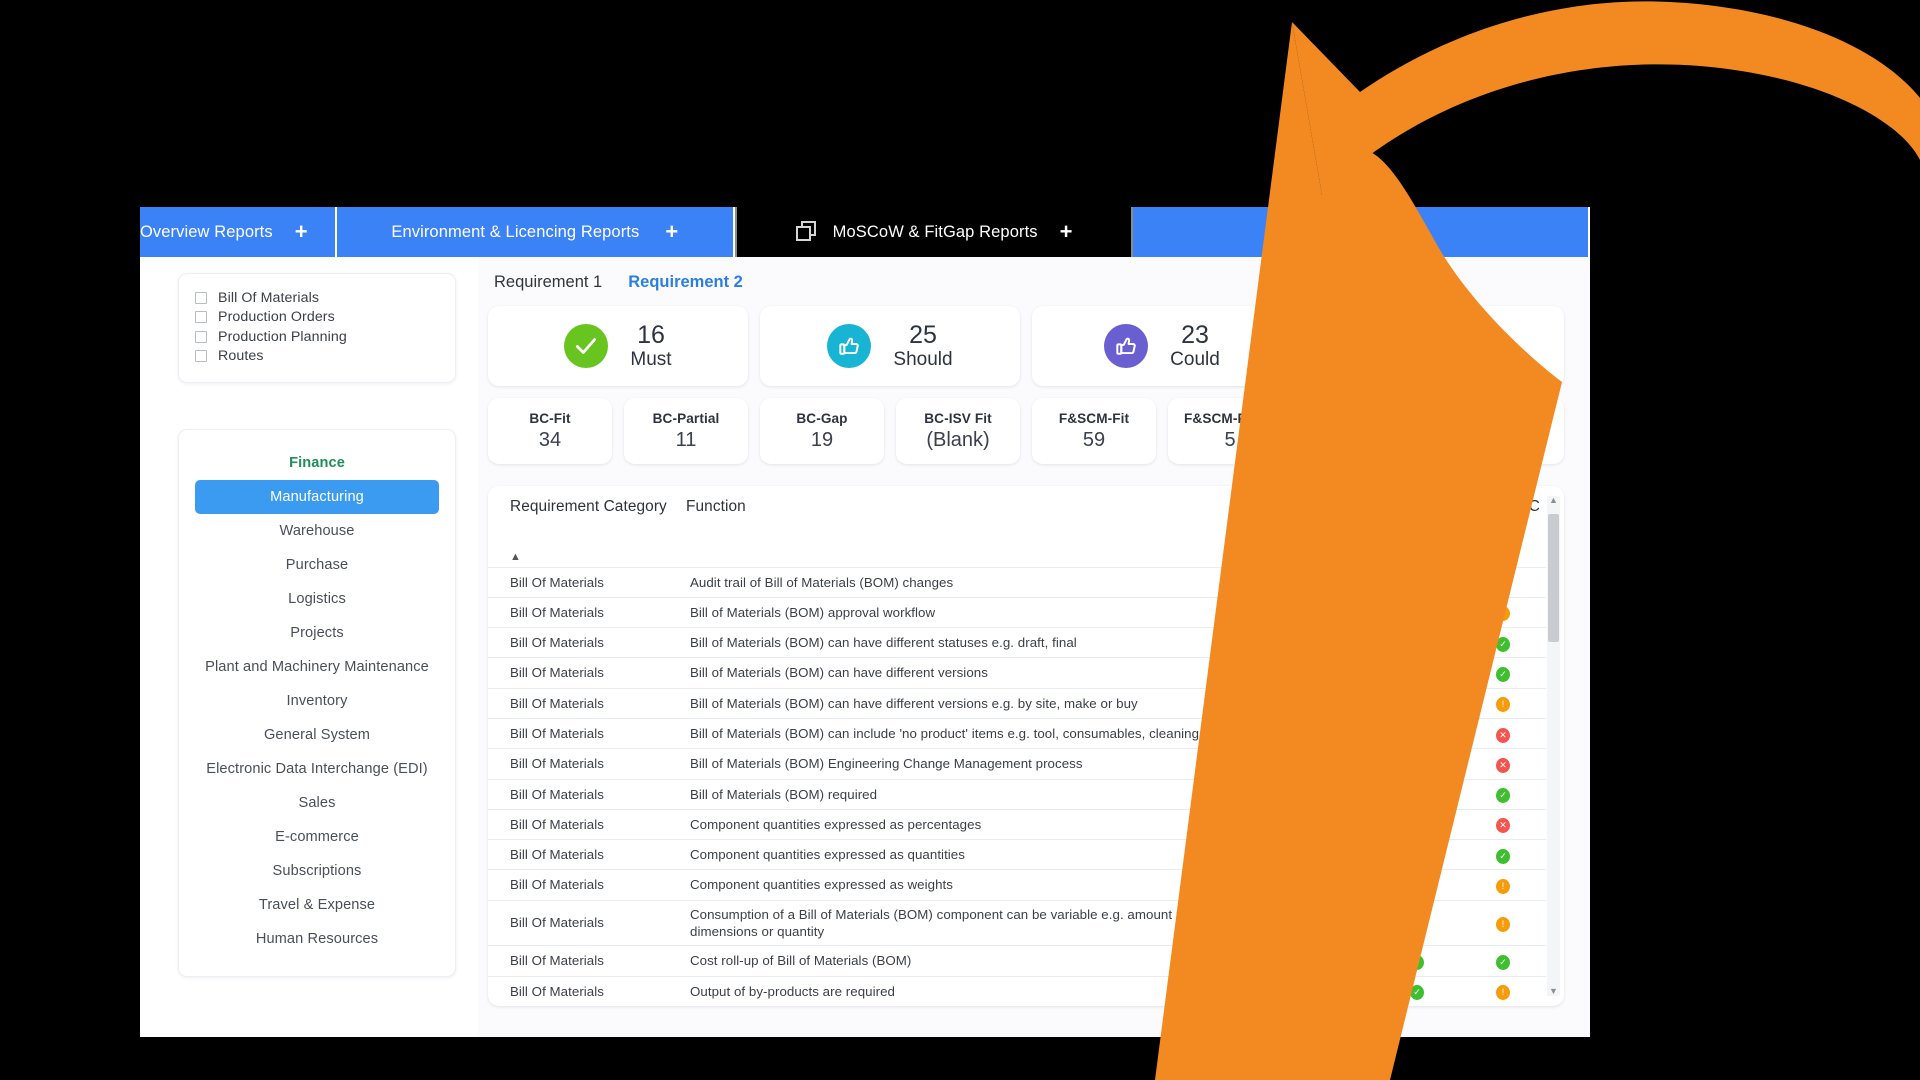  What do you see at coordinates (685, 282) in the screenshot?
I see `requirement-tab-2: Requirement 2` at bounding box center [685, 282].